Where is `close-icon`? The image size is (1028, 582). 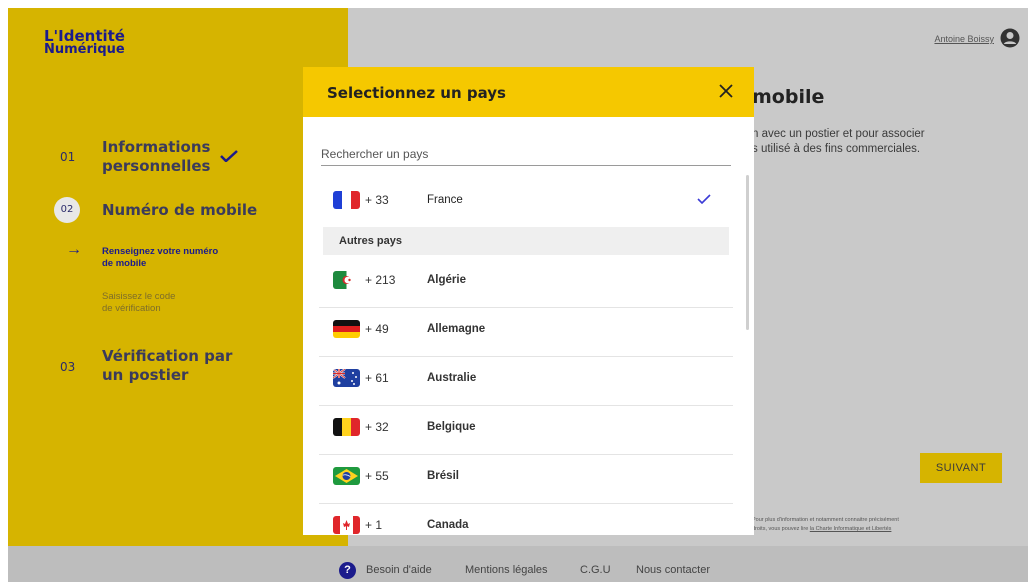
close-icon is located at coordinates (726, 91).